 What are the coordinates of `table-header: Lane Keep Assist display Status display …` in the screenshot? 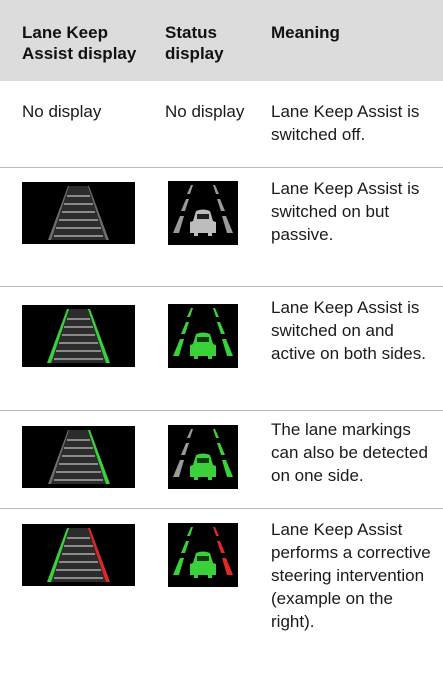 It's located at (221, 40).